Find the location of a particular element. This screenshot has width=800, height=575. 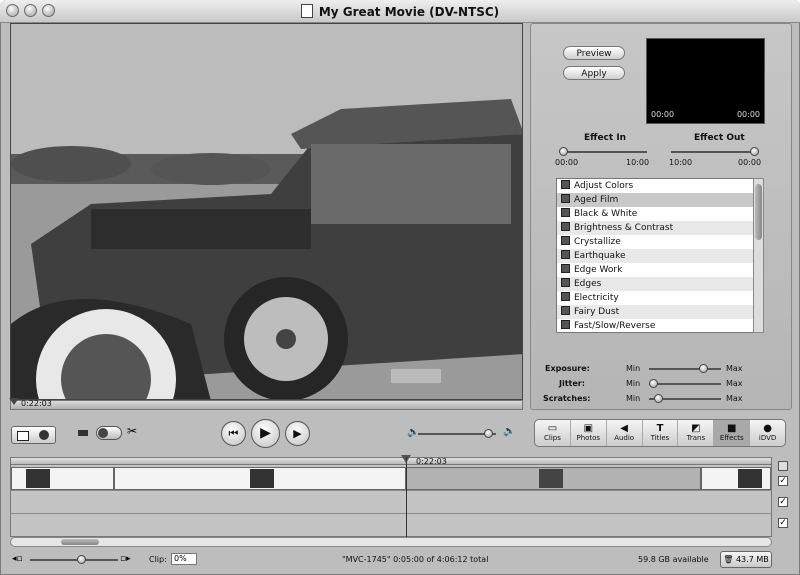

timeline-playhead is located at coordinates (406, 497).